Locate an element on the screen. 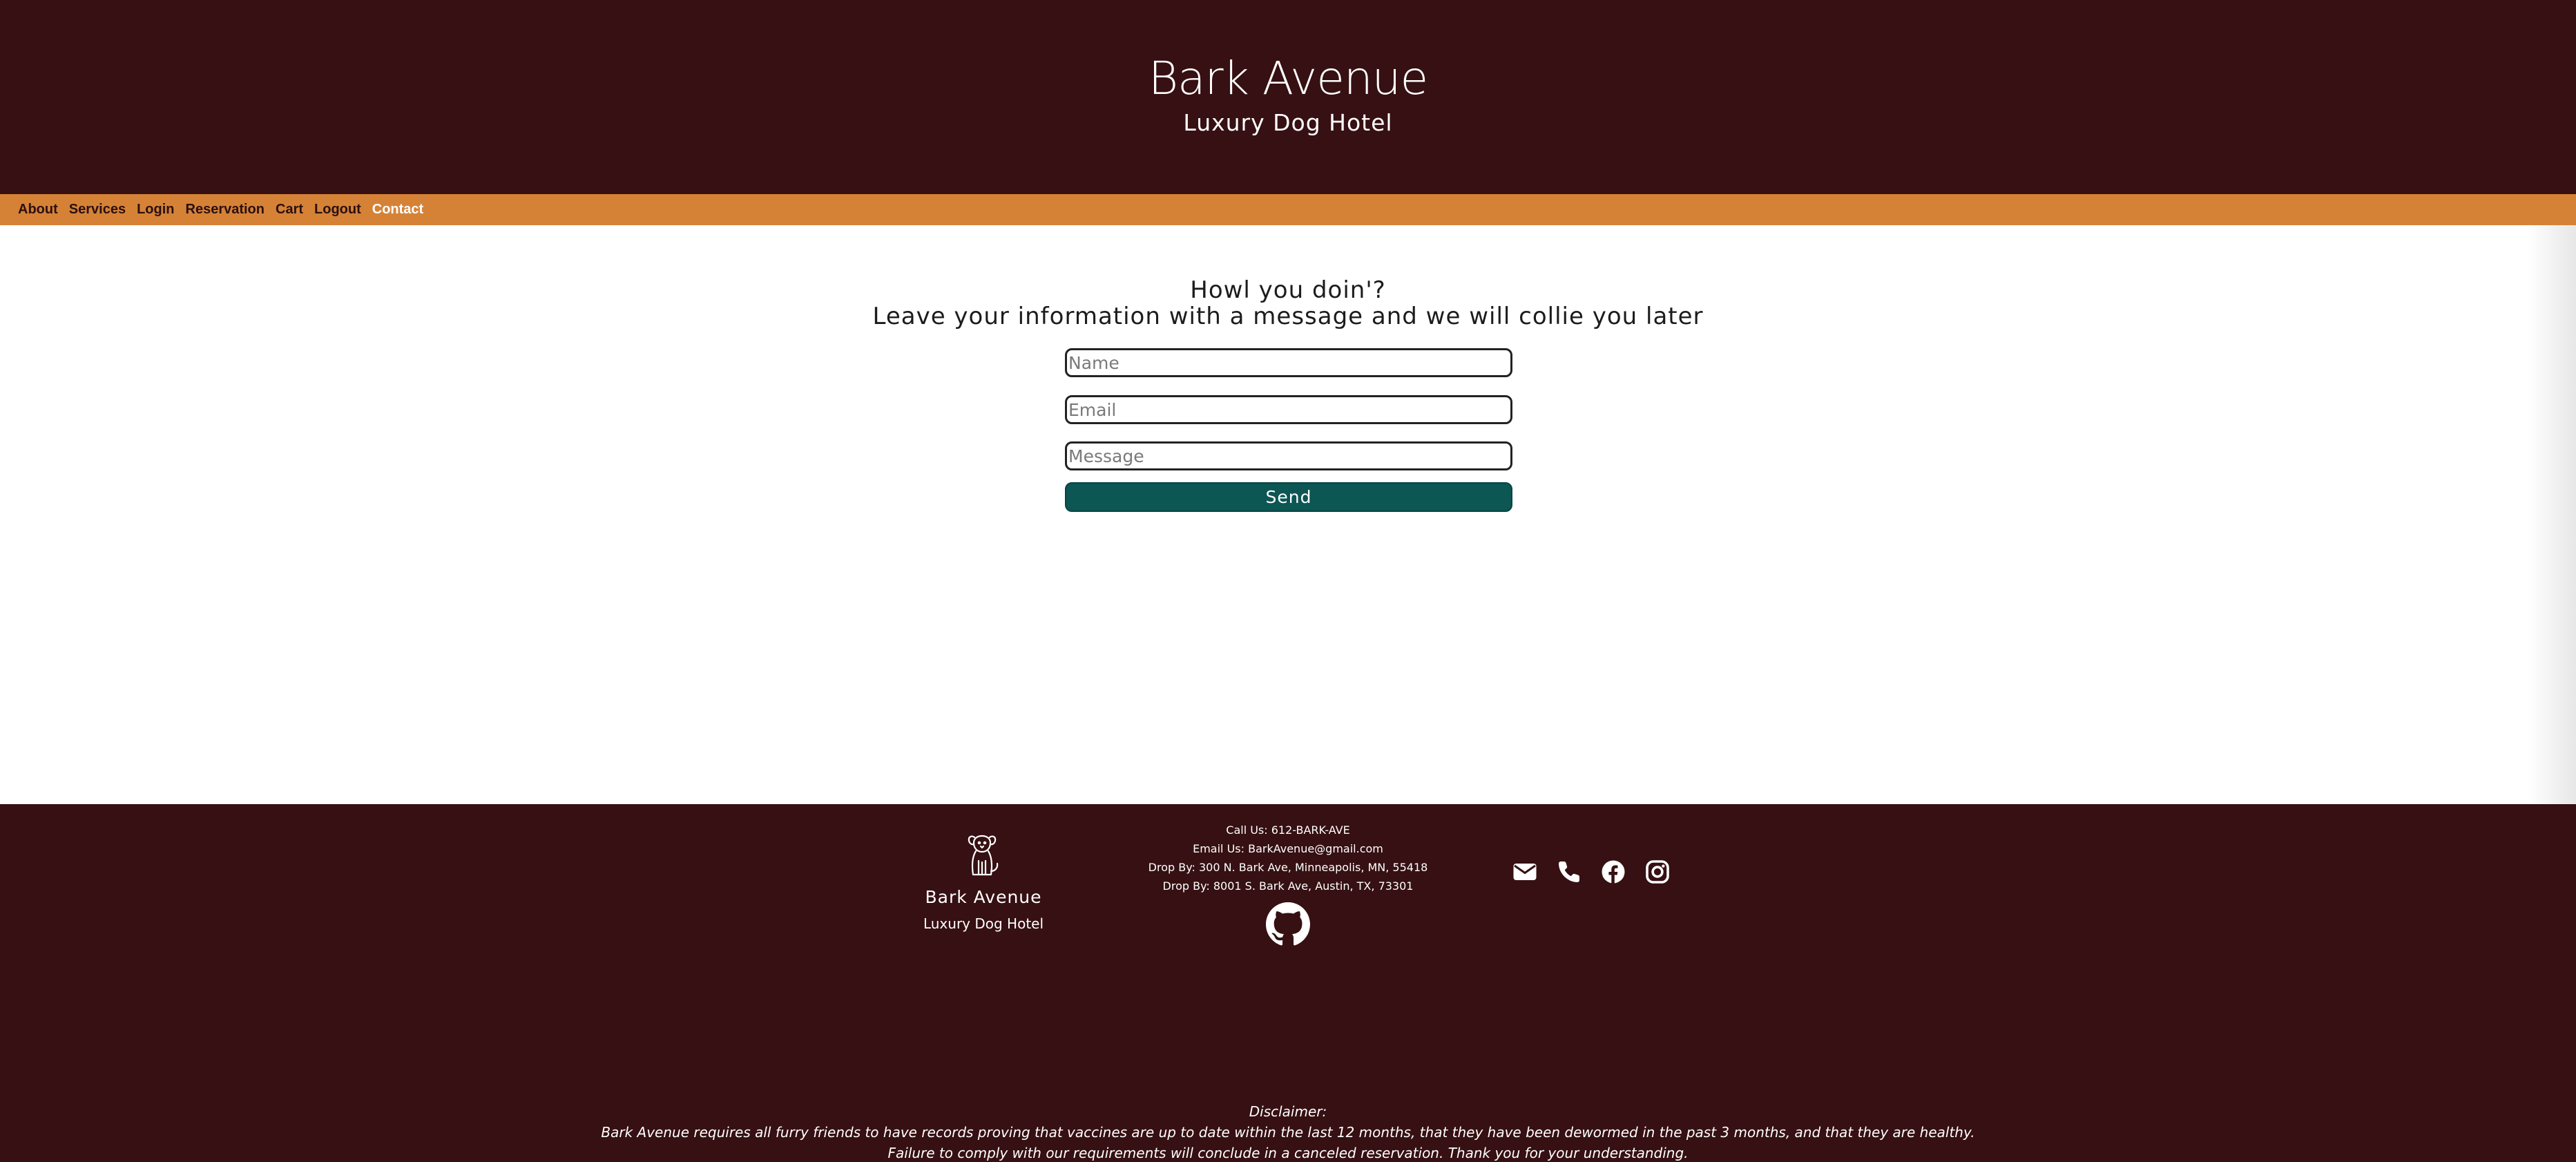  email-input is located at coordinates (1288, 409).